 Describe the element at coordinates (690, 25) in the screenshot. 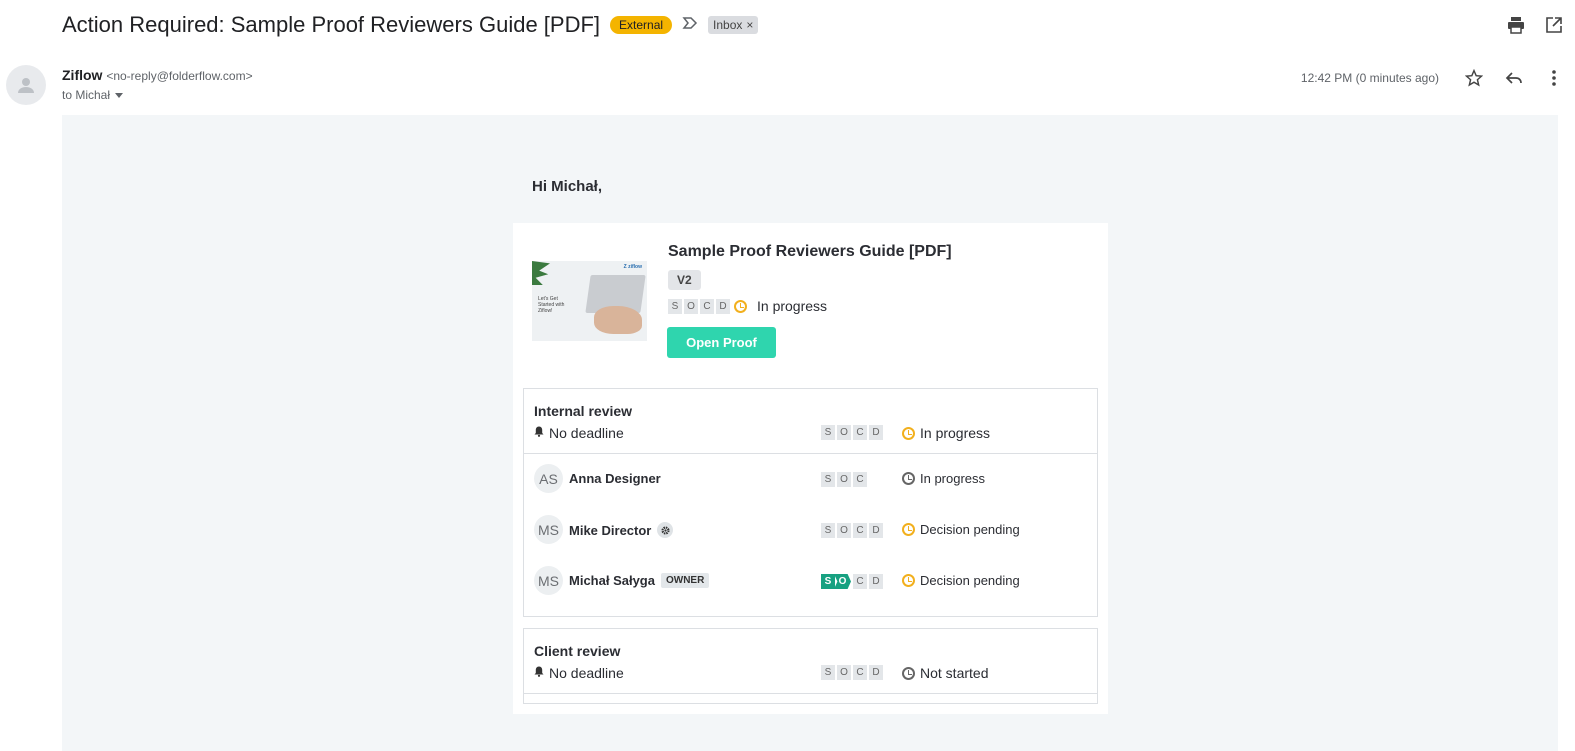

I see `label-icon` at that location.